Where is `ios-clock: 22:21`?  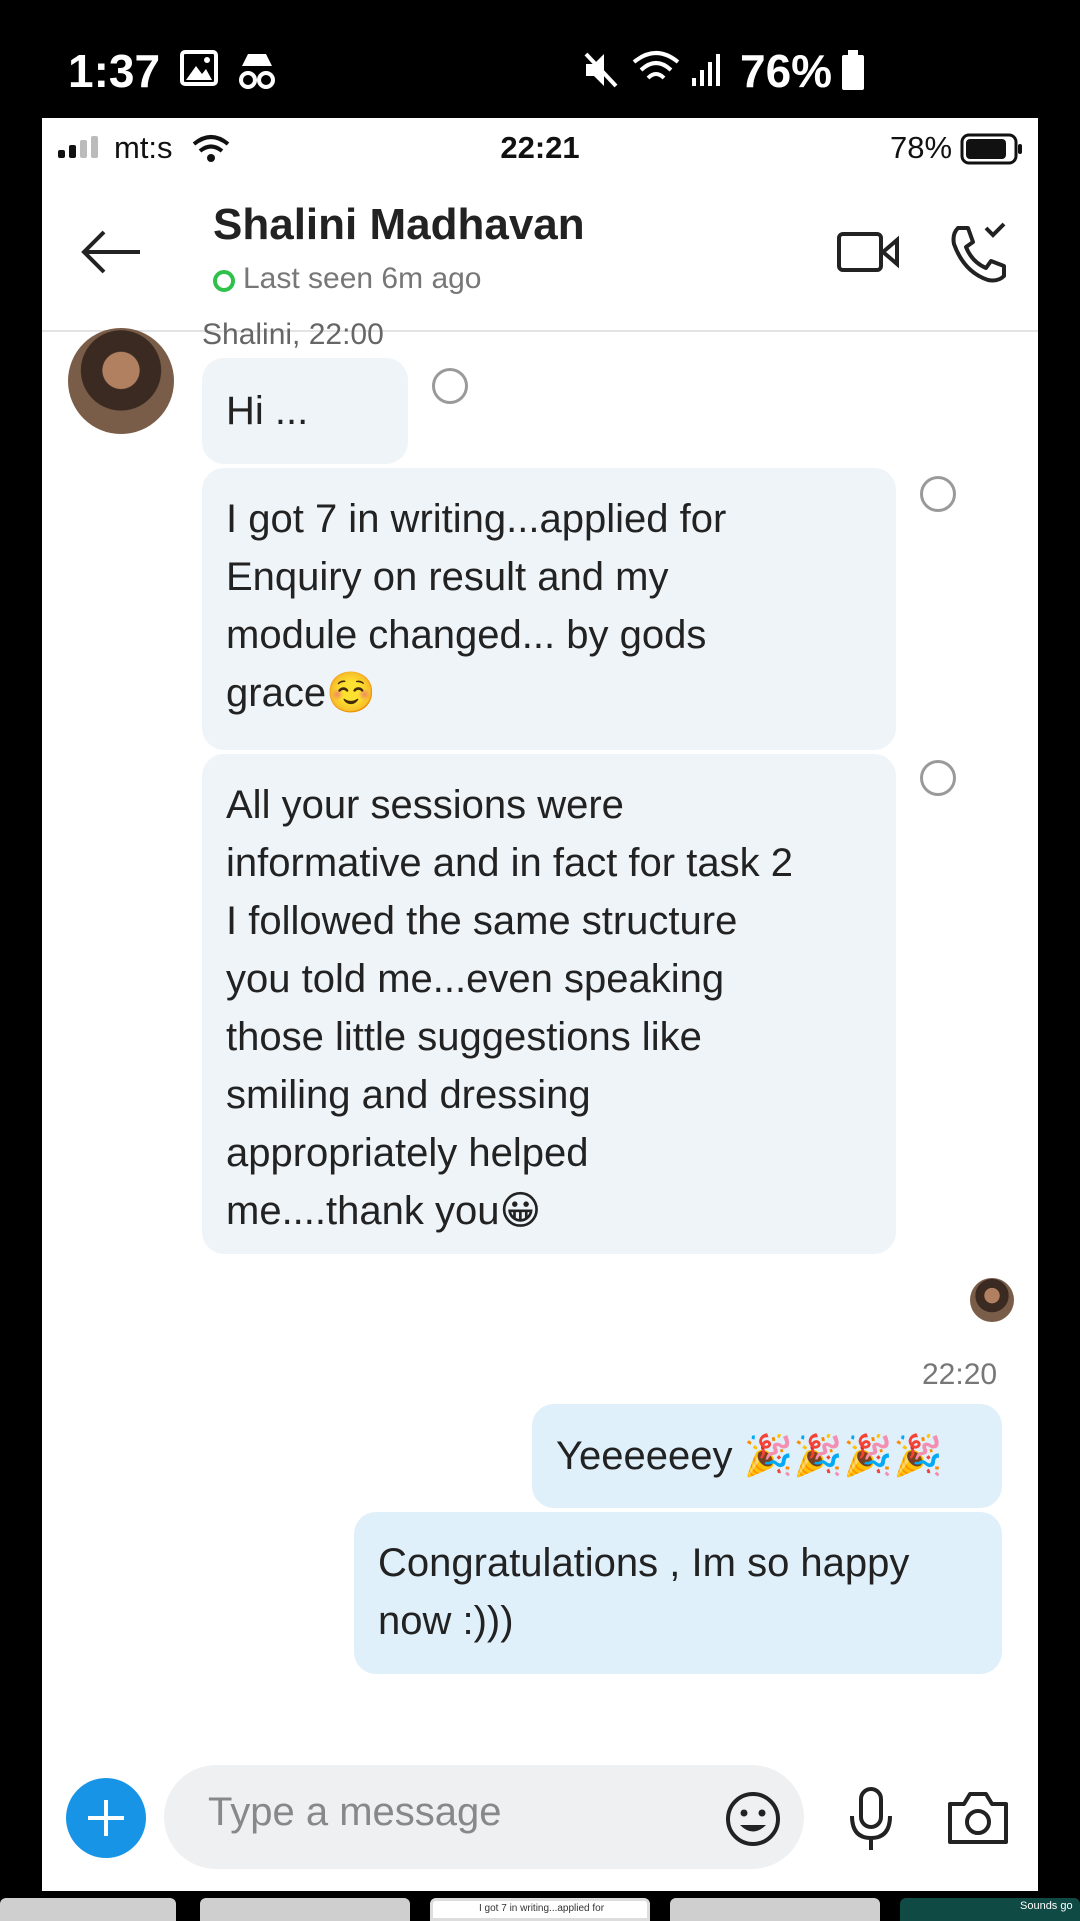 ios-clock: 22:21 is located at coordinates (540, 147).